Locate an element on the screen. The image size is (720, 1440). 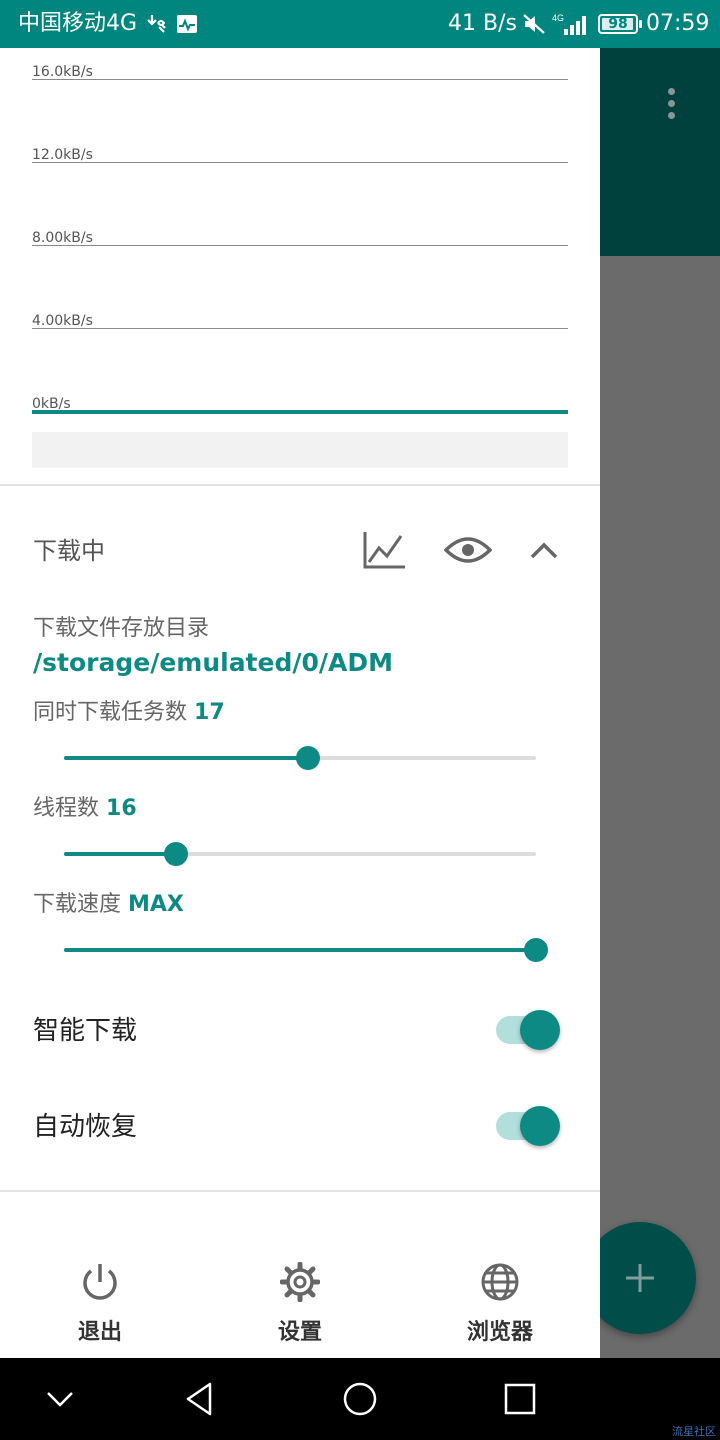
download-speed-slider is located at coordinates (306, 950).